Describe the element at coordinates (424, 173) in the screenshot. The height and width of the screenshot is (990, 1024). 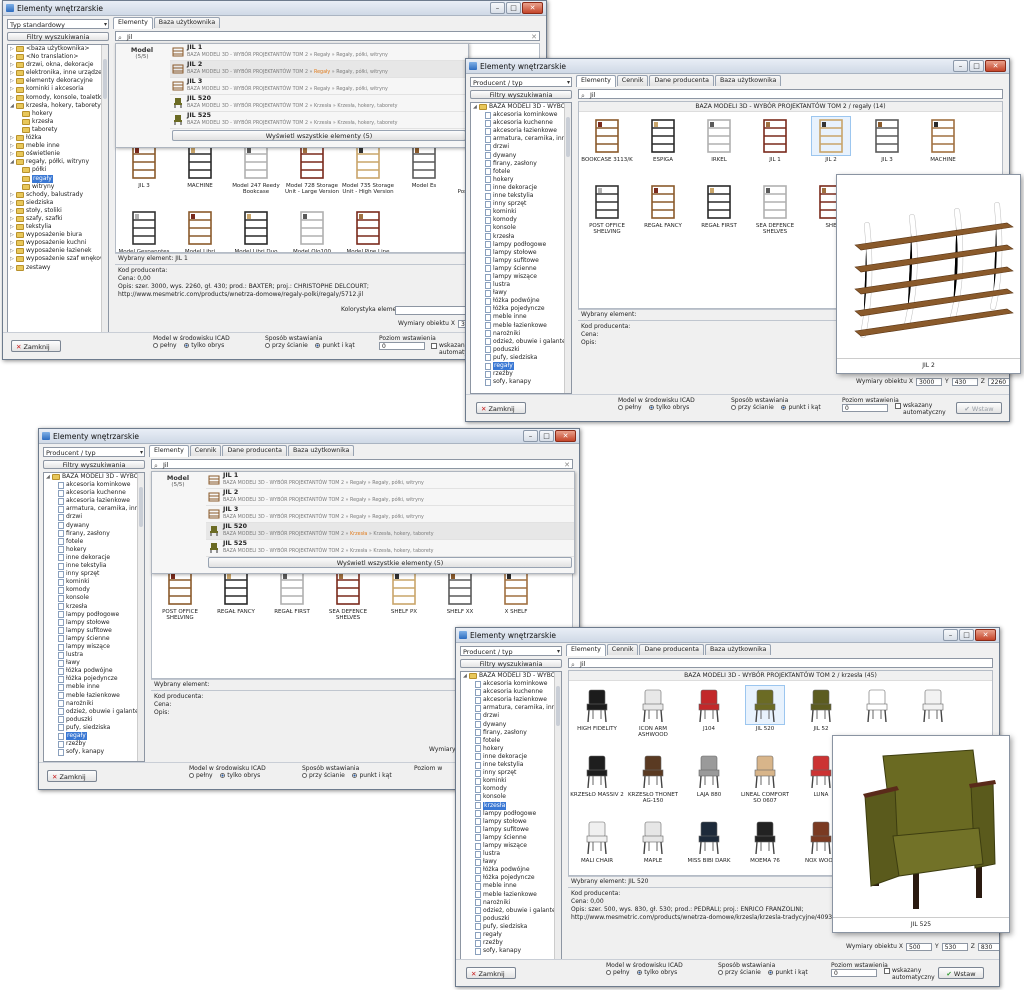
I see `thumbnail-item: Model Es` at that location.